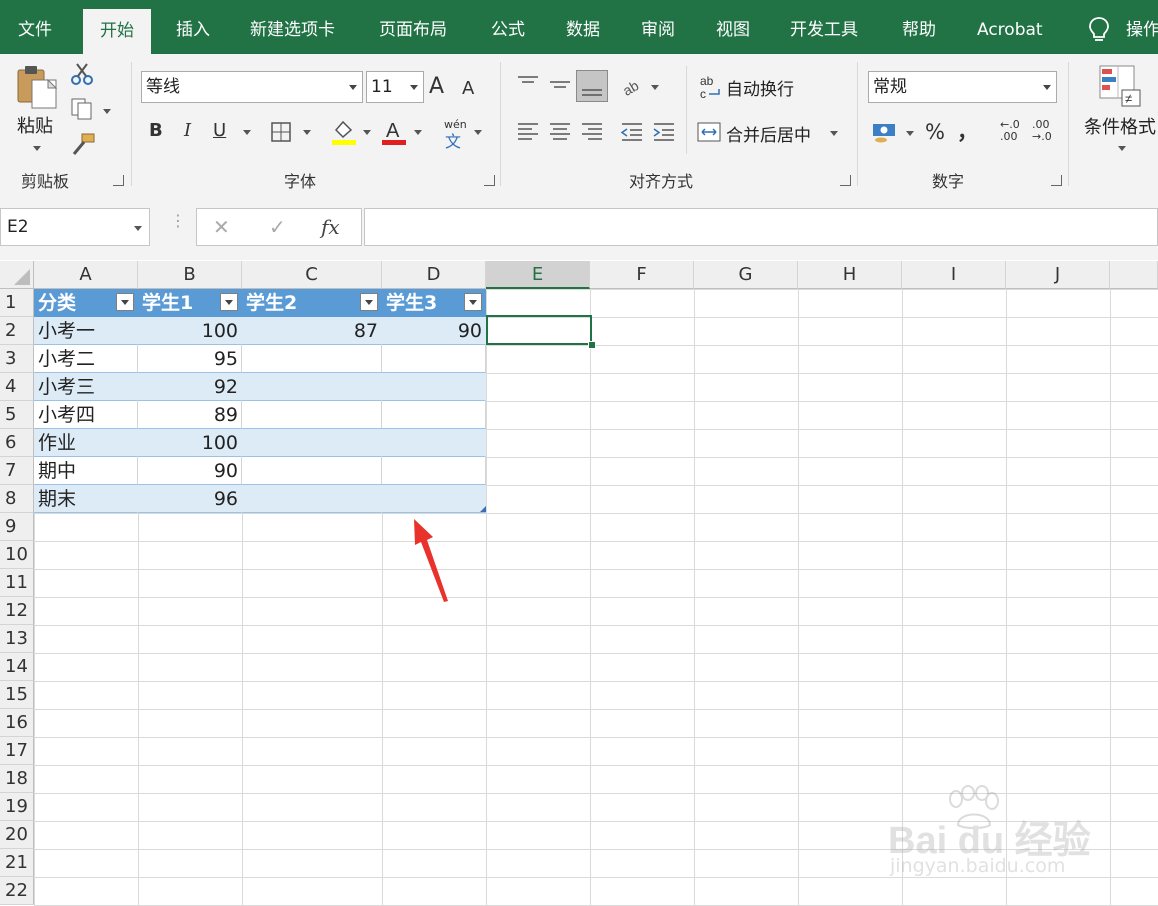  Describe the element at coordinates (193, 27) in the screenshot. I see `tab-insert: 插入` at that location.